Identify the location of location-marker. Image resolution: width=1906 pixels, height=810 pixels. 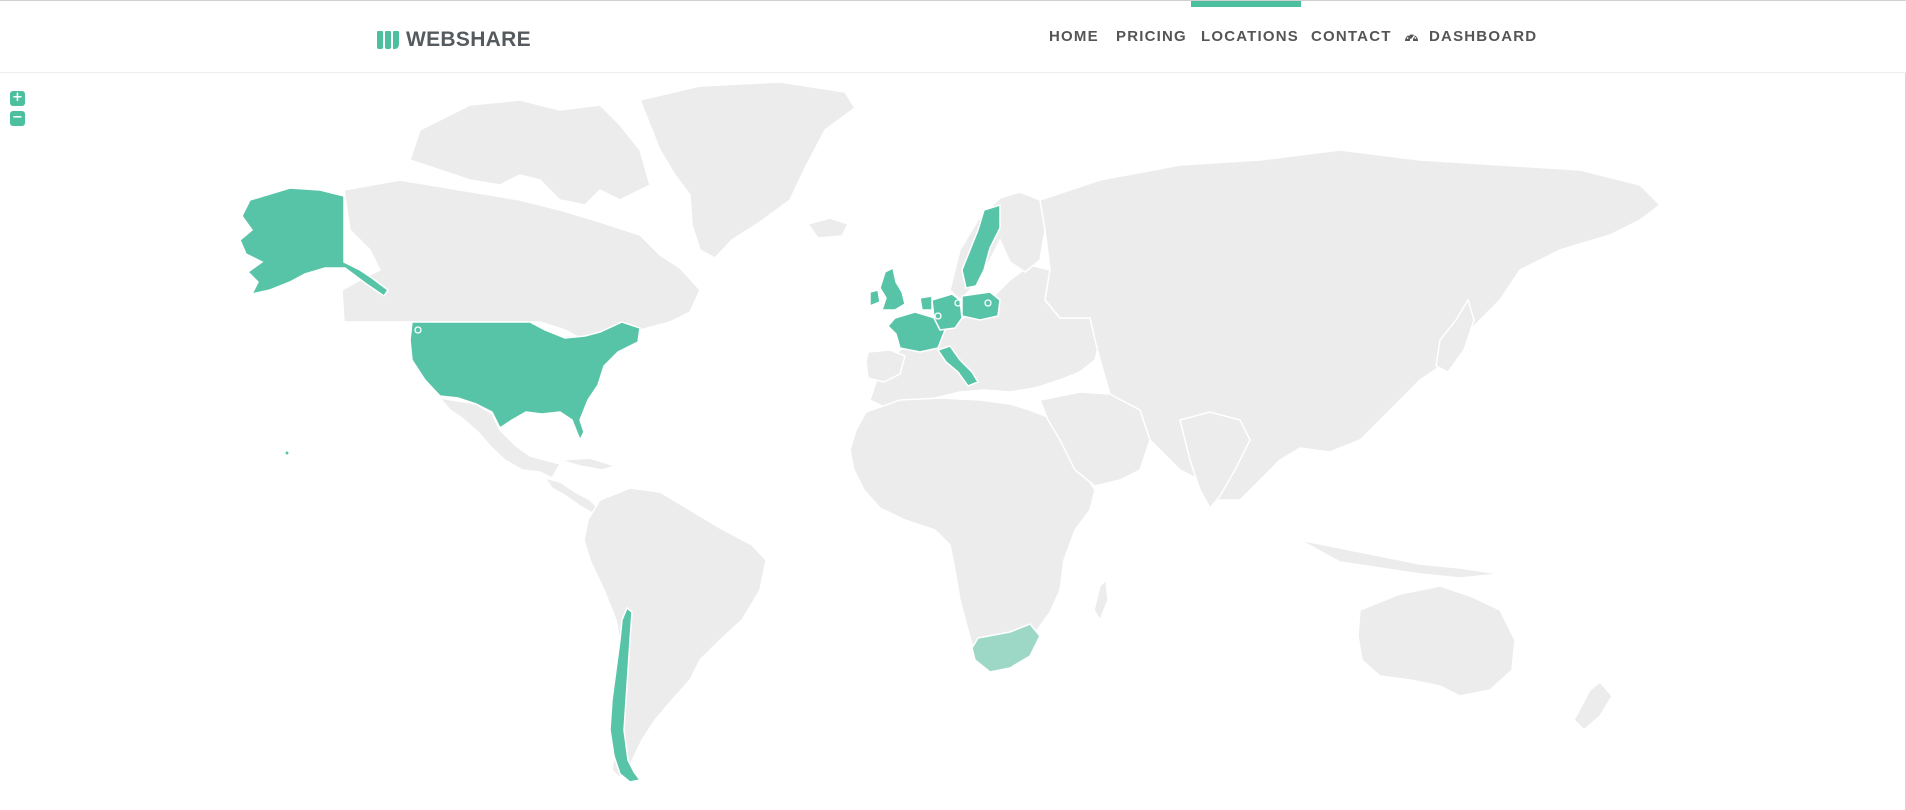
(905, 308).